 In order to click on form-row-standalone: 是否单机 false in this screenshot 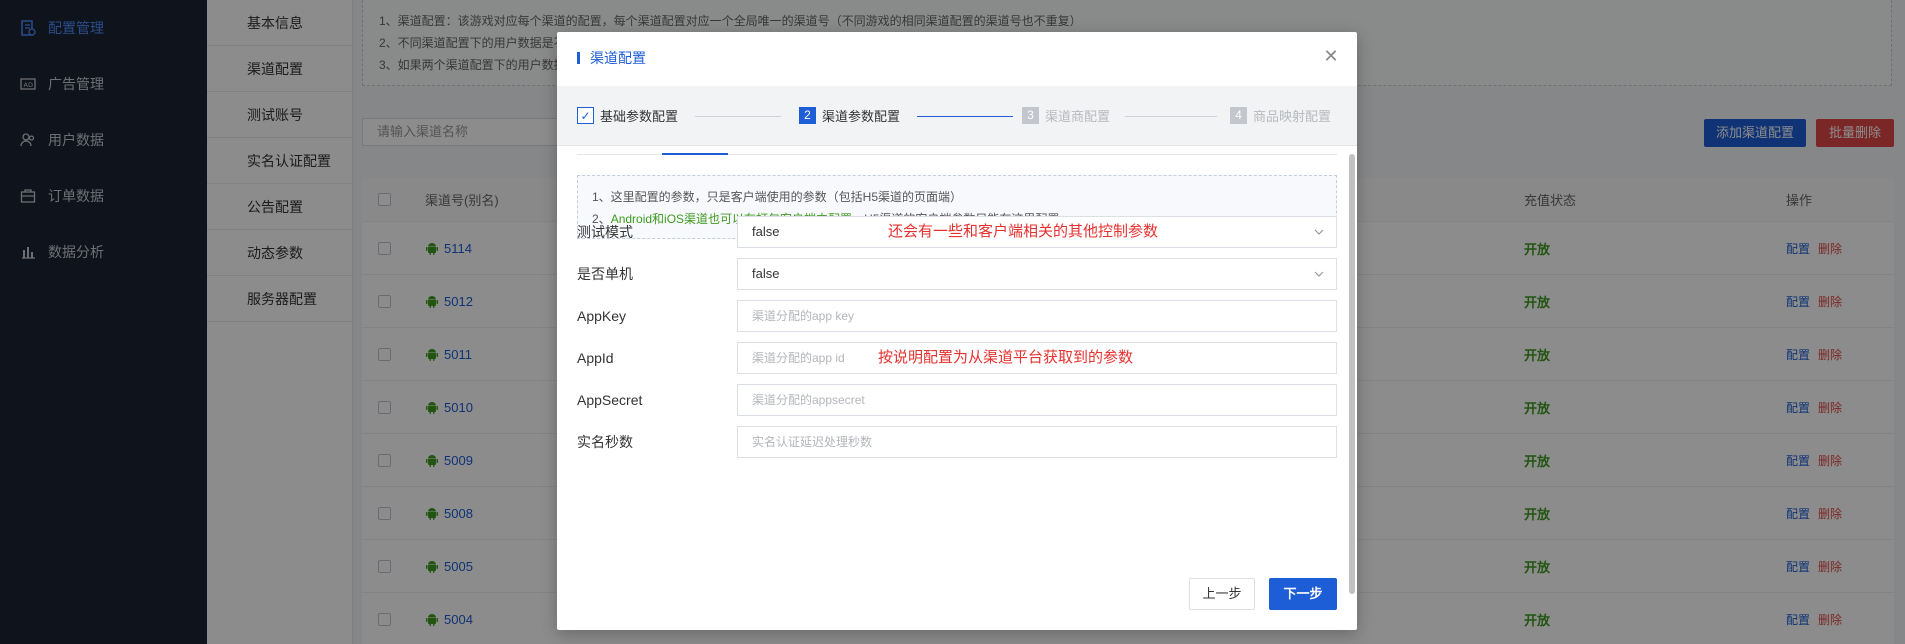, I will do `click(957, 274)`.